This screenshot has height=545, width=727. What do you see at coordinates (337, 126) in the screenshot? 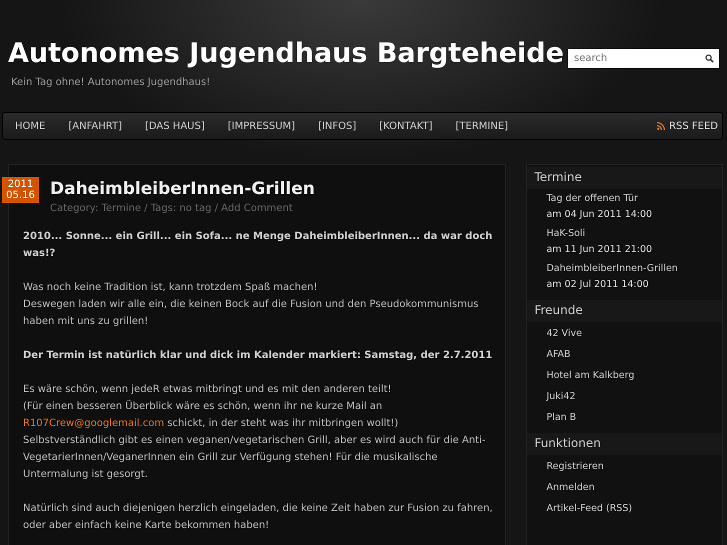
I see `nav-link: [INFOS]` at bounding box center [337, 126].